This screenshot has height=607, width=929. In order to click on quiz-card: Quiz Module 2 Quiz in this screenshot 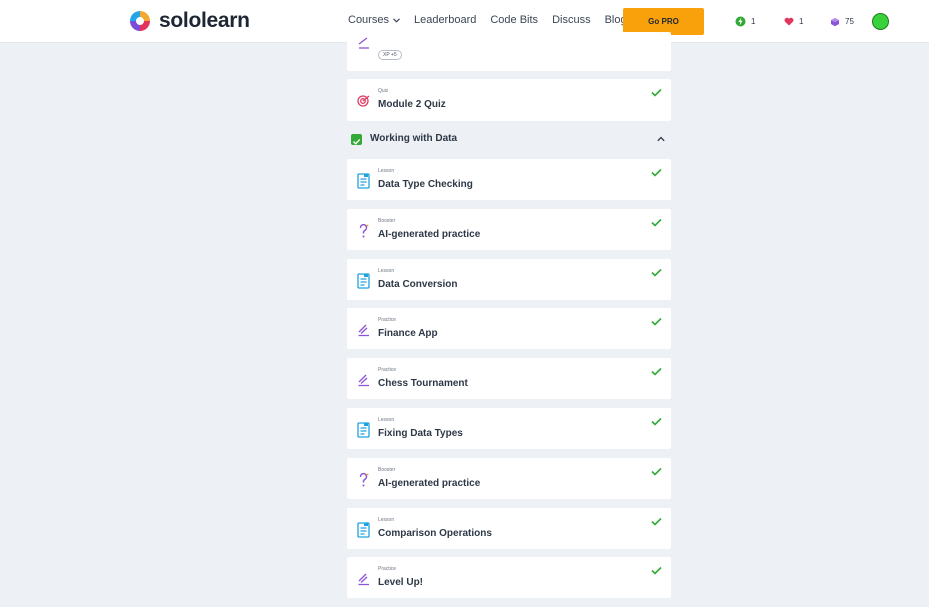, I will do `click(509, 100)`.